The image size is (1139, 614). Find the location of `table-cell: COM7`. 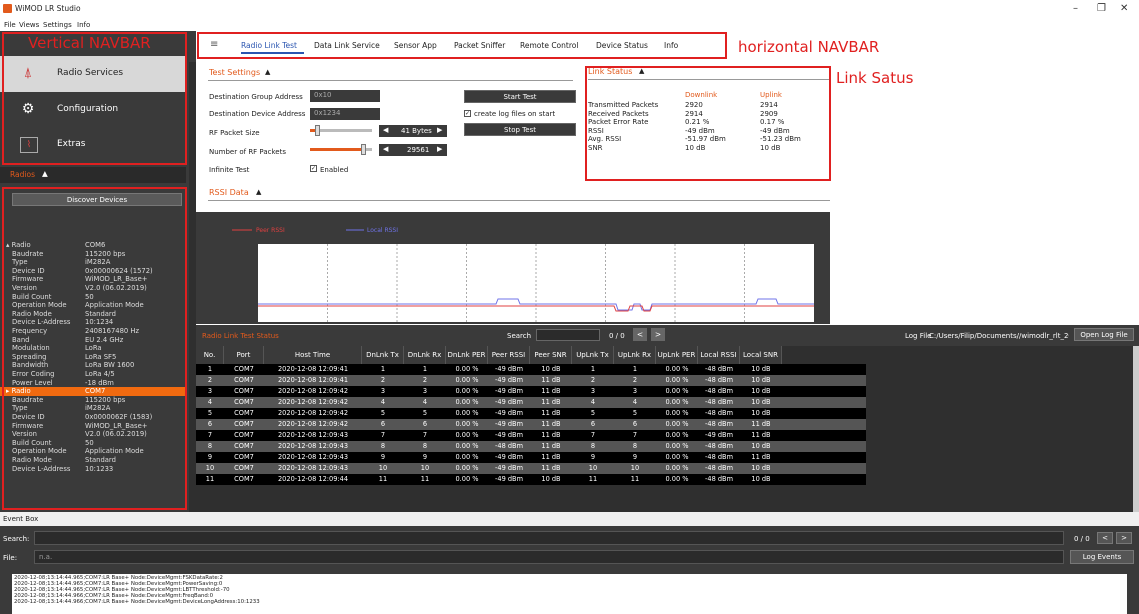

table-cell: COM7 is located at coordinates (244, 435).